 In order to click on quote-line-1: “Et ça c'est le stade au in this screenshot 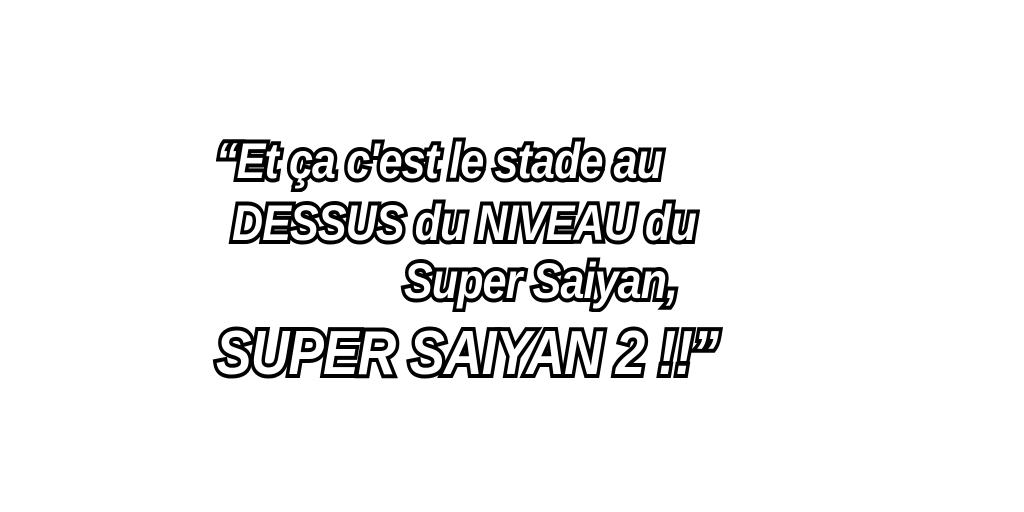, I will do `click(440, 161)`.